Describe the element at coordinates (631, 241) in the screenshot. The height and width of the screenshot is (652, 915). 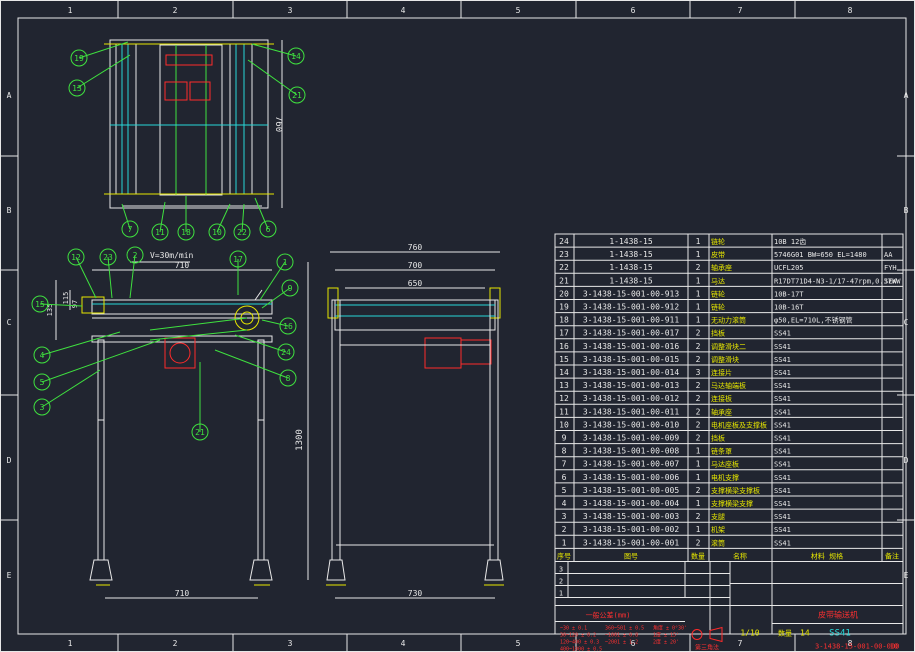
I see `bom-code: 1-1438-15` at that location.